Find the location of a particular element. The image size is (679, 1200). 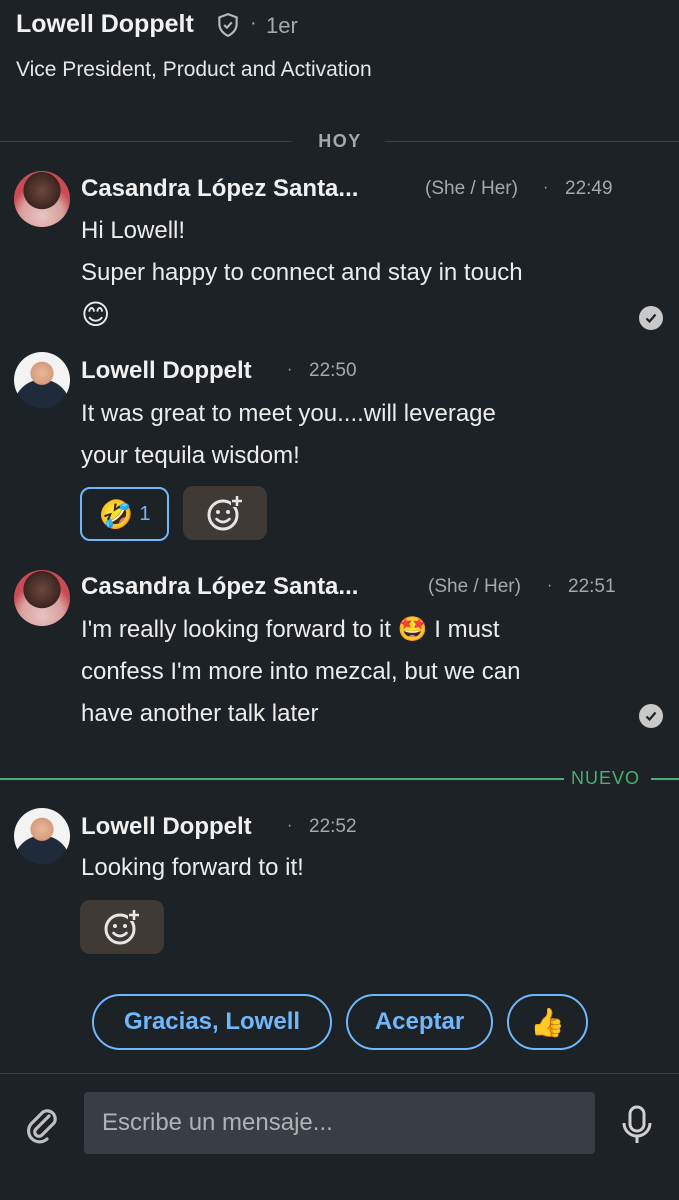

quick-reply-accept: Aceptar is located at coordinates (419, 1022).